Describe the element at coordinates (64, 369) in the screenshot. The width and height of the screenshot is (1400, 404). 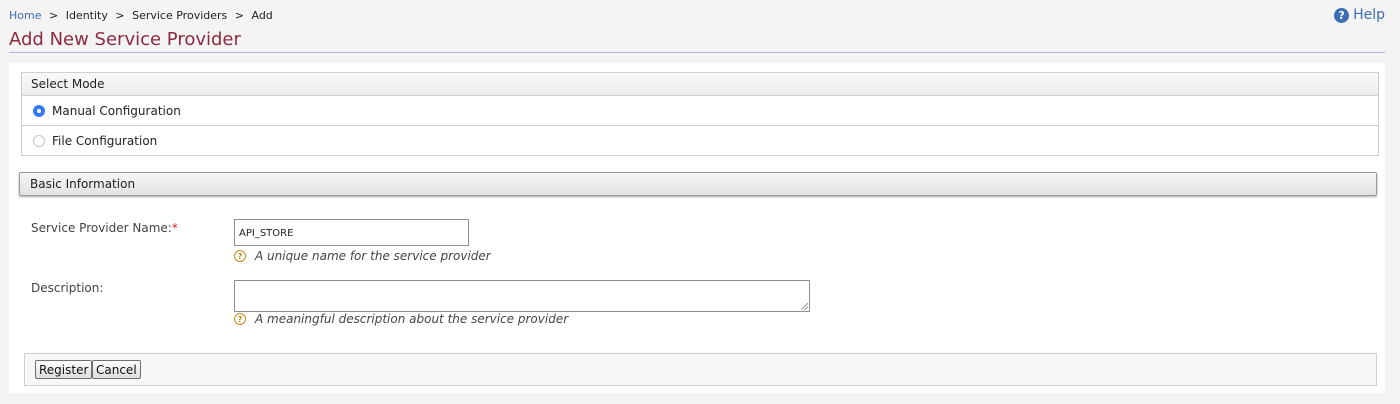
I see `register-button: Register` at that location.